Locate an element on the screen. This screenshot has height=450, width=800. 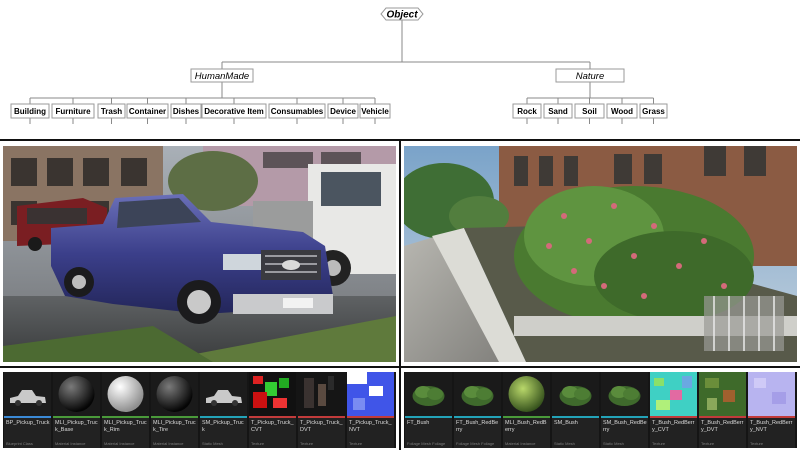
svg-text: Wood is located at coordinates (622, 111).